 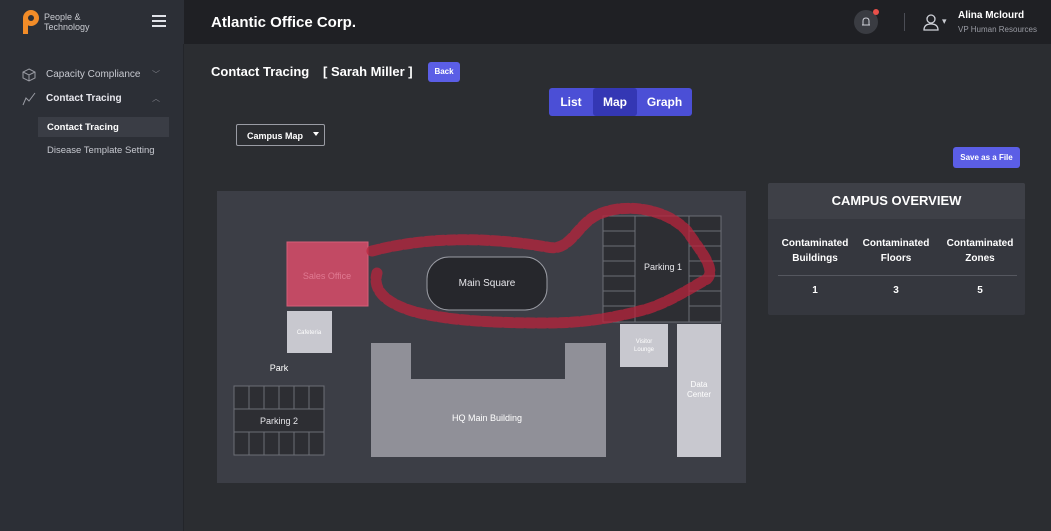 I want to click on sidebar-item-label: Capacity Compliance, so click(x=93, y=74).